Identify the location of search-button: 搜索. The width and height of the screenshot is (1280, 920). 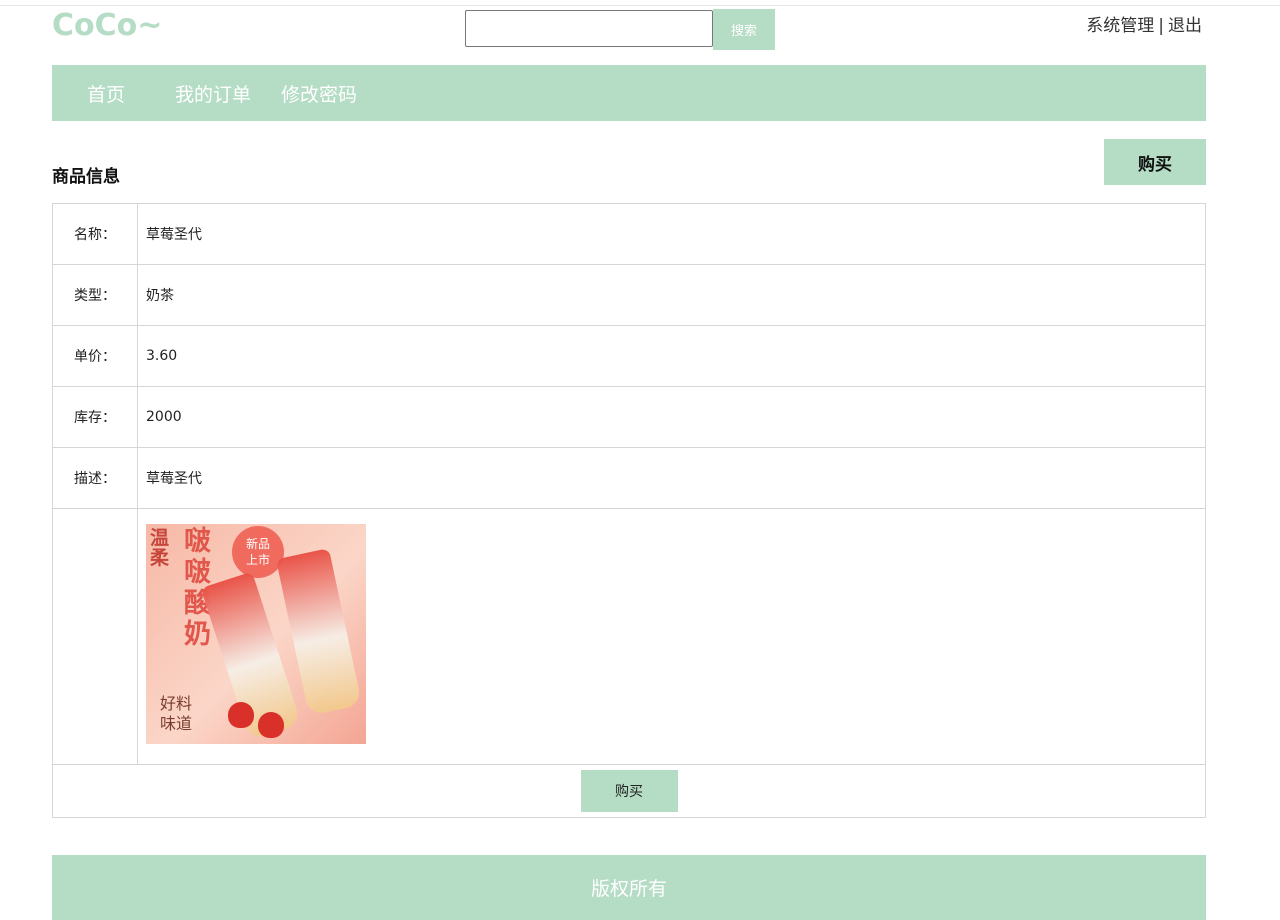
(744, 29).